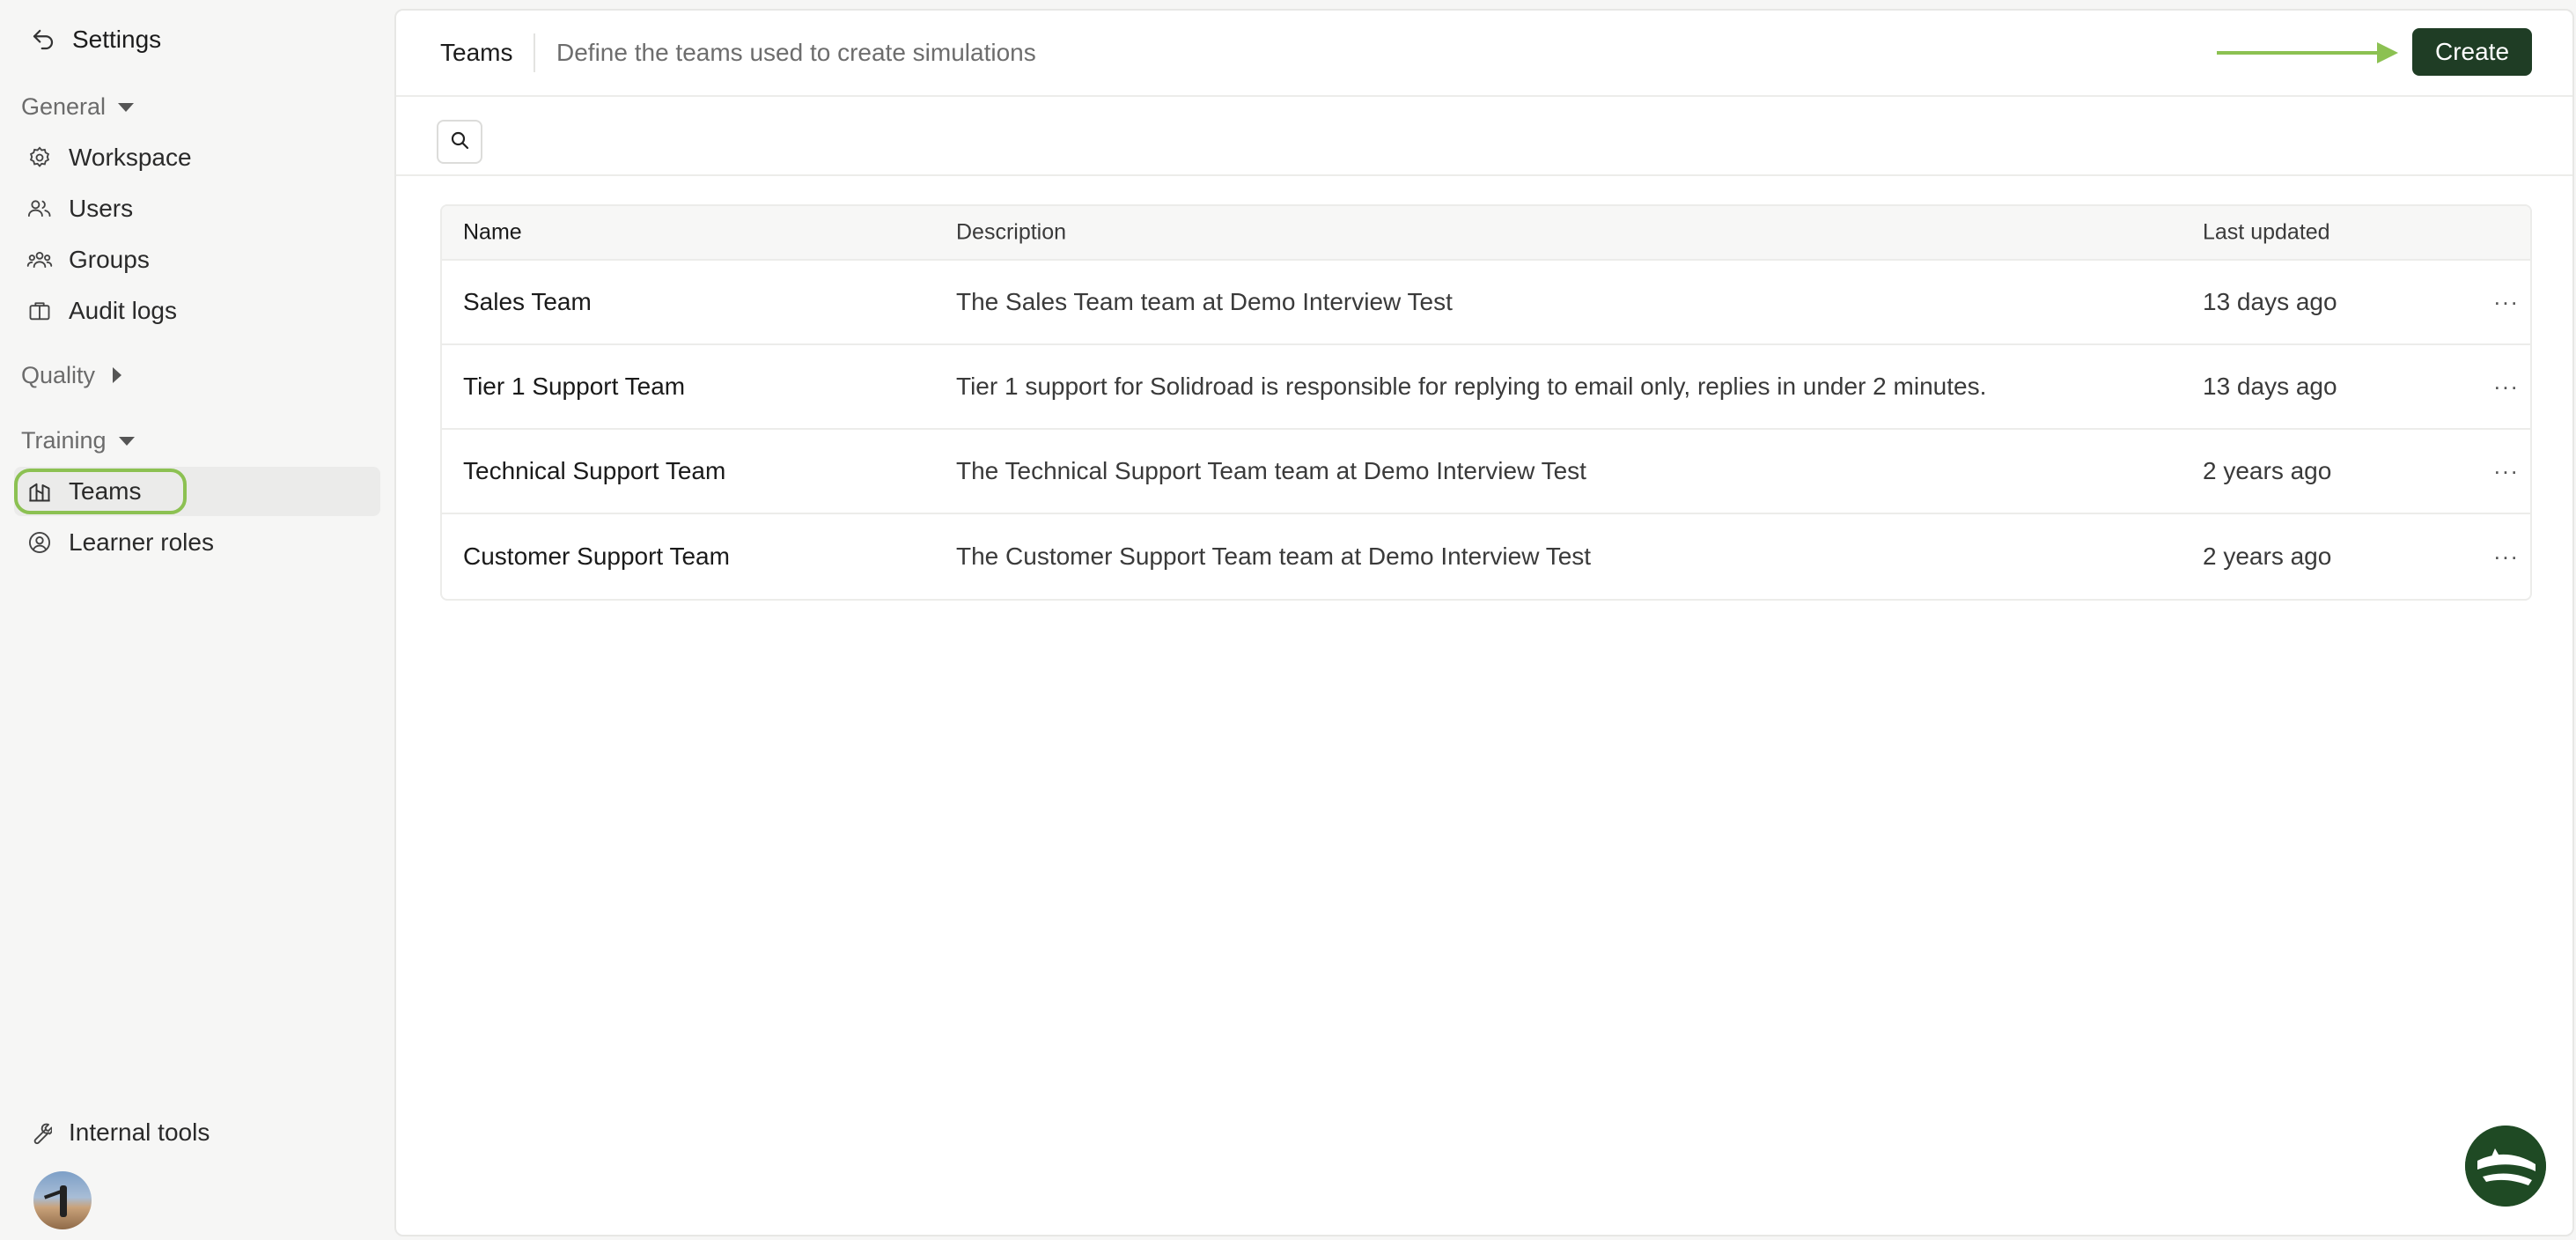  I want to click on settings-title: Settings, so click(117, 39).